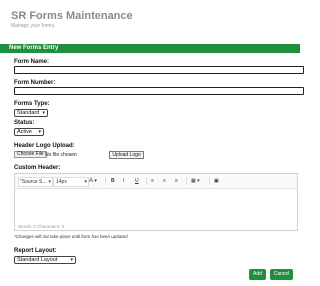 The width and height of the screenshot is (320, 286). Describe the element at coordinates (159, 91) in the screenshot. I see `form-number-input` at that location.